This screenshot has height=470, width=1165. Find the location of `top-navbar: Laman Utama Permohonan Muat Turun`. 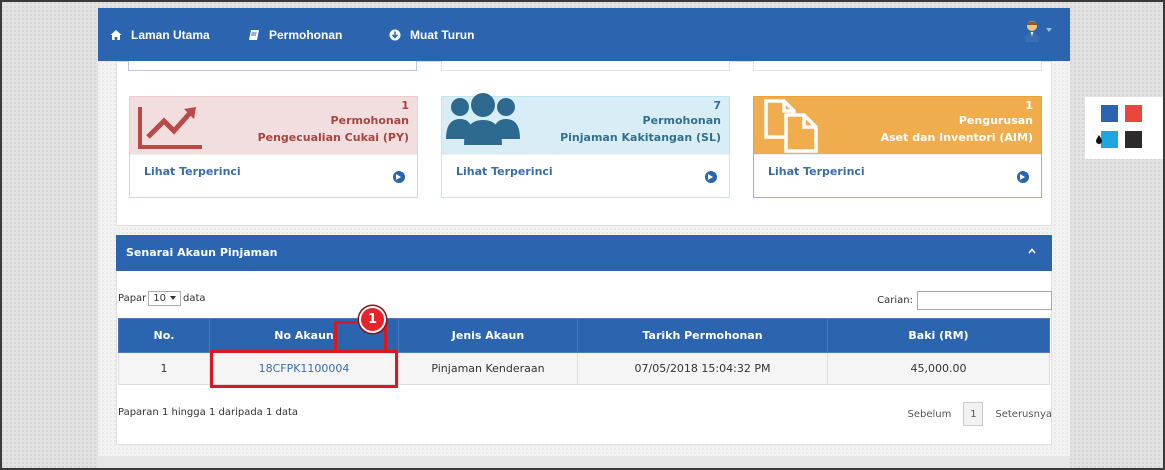

top-navbar: Laman Utama Permohonan Muat Turun is located at coordinates (584, 34).